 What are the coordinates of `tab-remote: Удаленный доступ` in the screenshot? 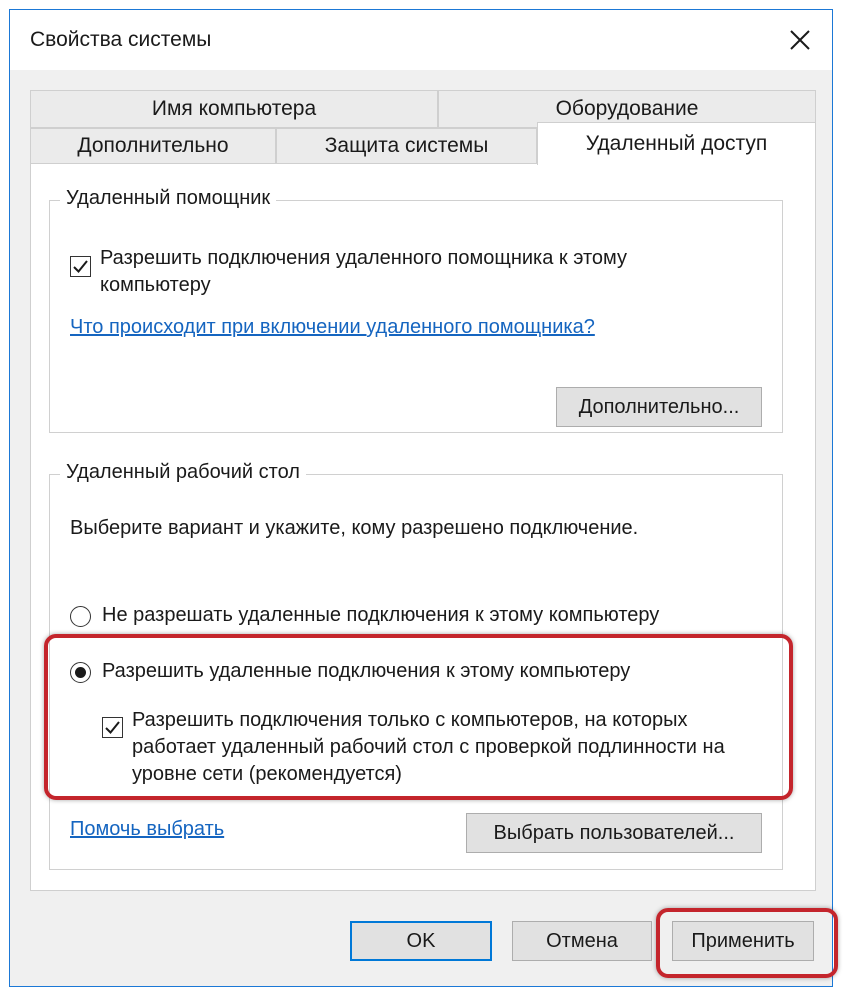 It's located at (676, 143).